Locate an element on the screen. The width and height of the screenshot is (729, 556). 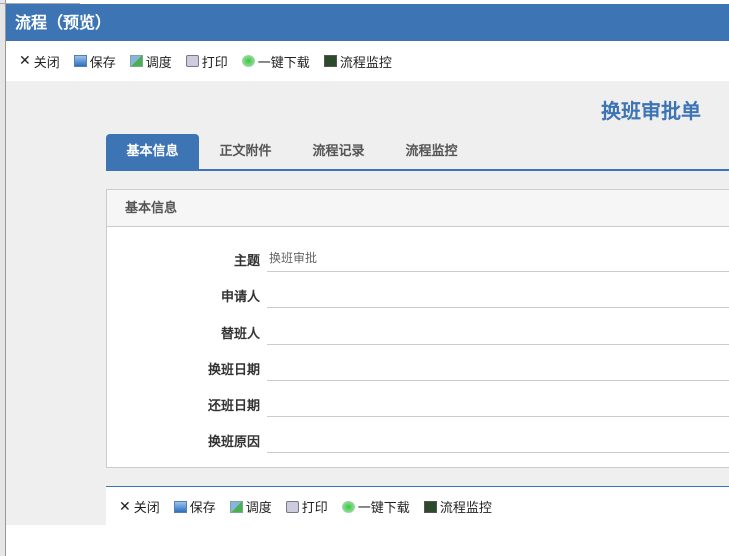
tab-flow-records: 流程记录 is located at coordinates (338, 151).